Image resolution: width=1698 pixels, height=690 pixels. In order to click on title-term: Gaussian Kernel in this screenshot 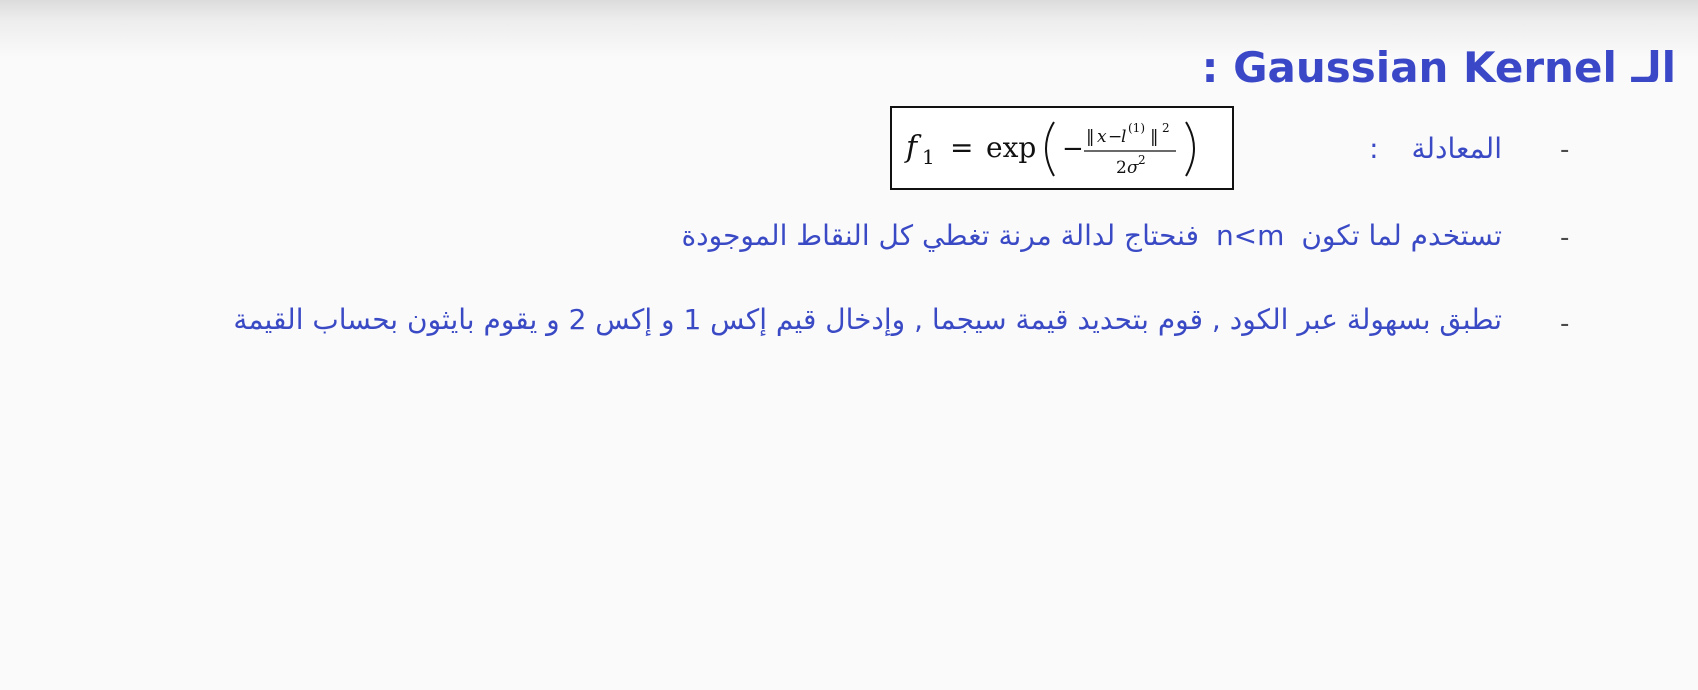, I will do `click(1425, 67)`.